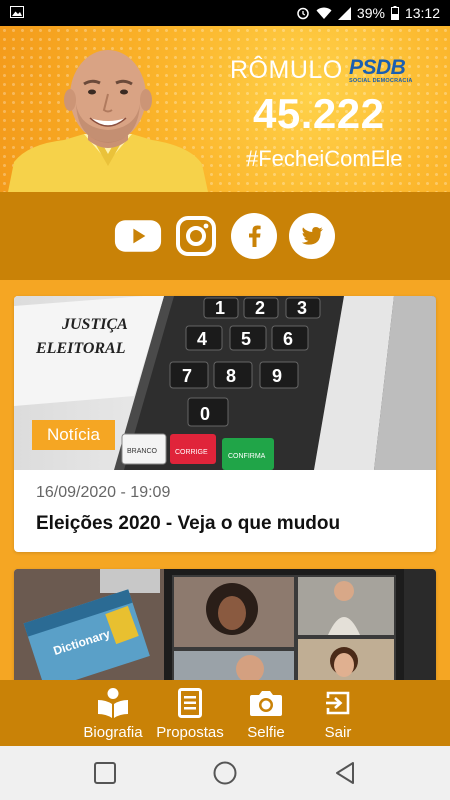 The width and height of the screenshot is (450, 800). I want to click on youtube-icon, so click(138, 236).